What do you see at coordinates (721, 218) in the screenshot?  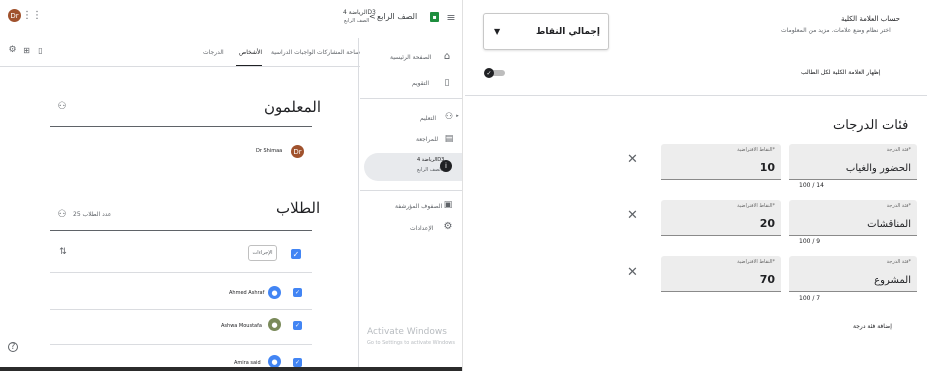 I see `category-points-field: النقاط الافتراضية* 20` at bounding box center [721, 218].